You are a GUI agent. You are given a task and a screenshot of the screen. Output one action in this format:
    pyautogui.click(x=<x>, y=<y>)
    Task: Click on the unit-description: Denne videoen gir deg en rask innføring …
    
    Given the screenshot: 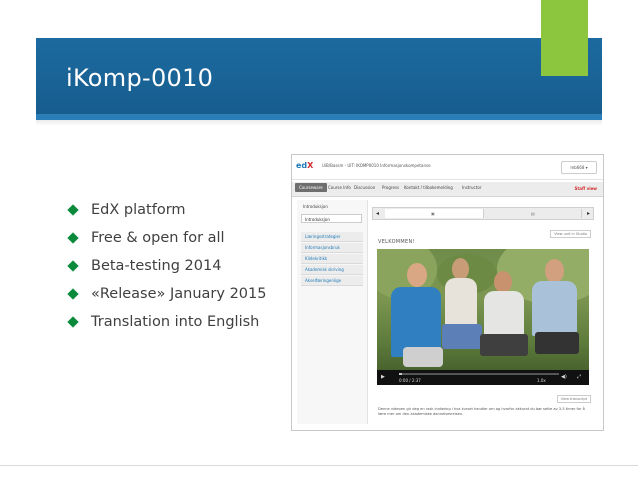 What is the action you would take?
    pyautogui.click(x=481, y=411)
    